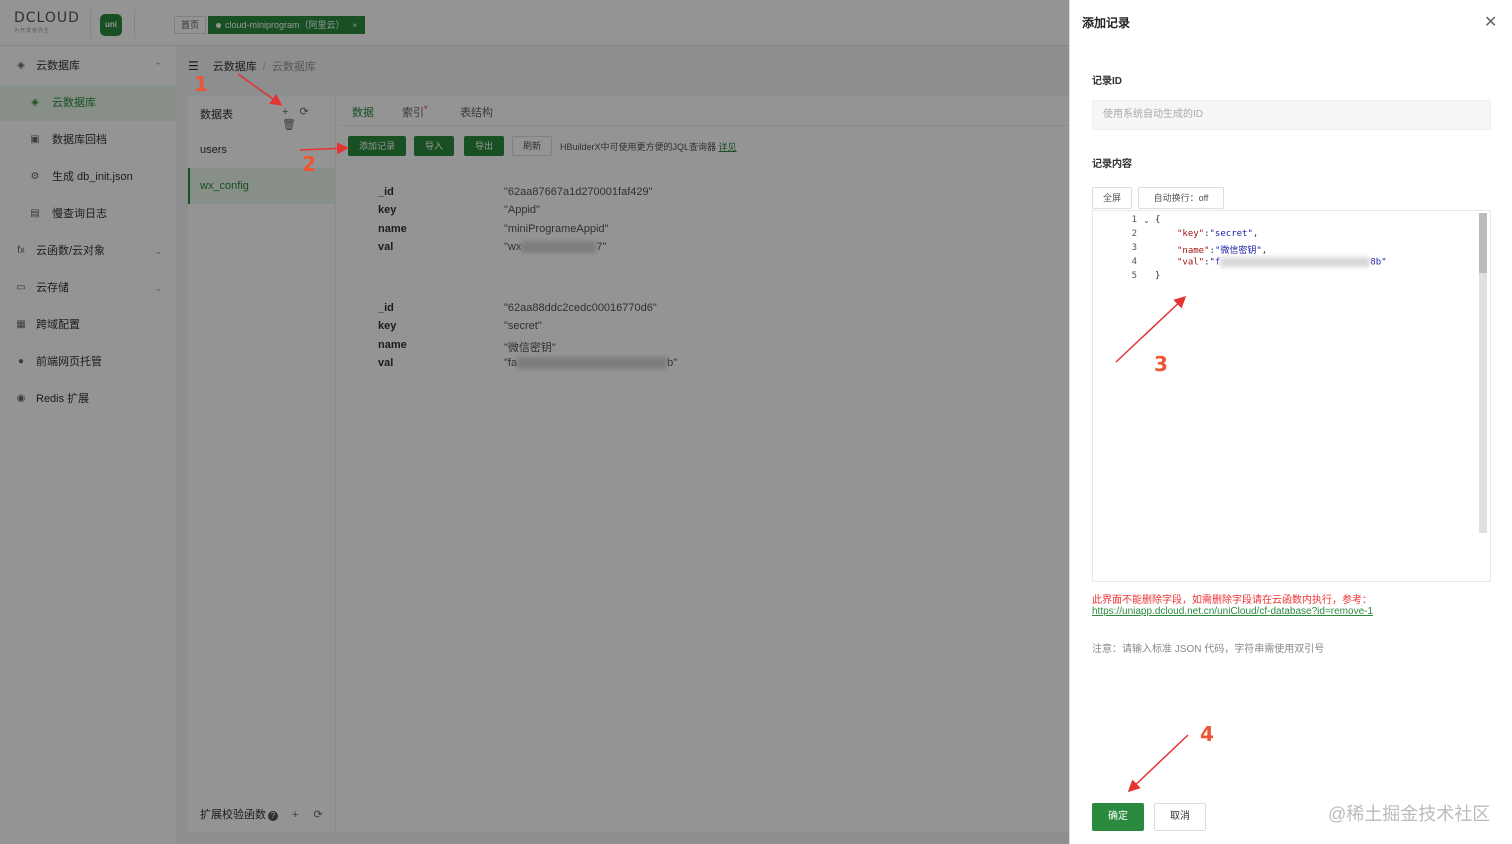 This screenshot has height=844, width=1512. Describe the element at coordinates (1146, 220) in the screenshot. I see `fold-chevron-icon: ⌄` at that location.